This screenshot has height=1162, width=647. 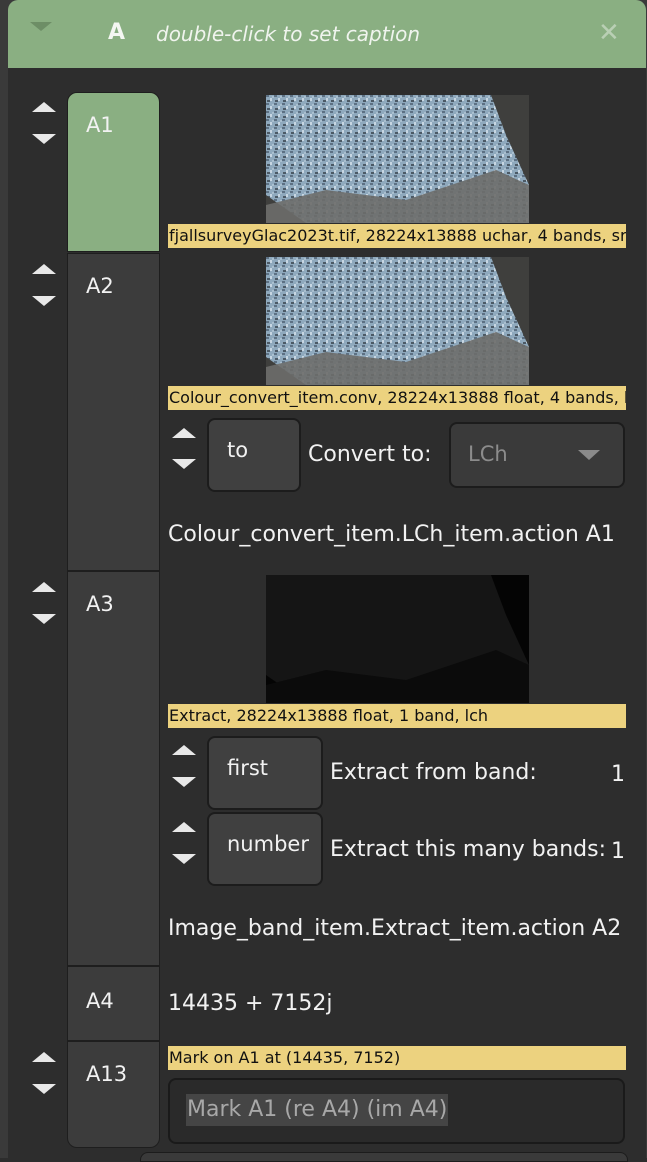 I want to click on mark-caption: Mark on A1 at (14435, 7152), so click(x=397, y=1058).